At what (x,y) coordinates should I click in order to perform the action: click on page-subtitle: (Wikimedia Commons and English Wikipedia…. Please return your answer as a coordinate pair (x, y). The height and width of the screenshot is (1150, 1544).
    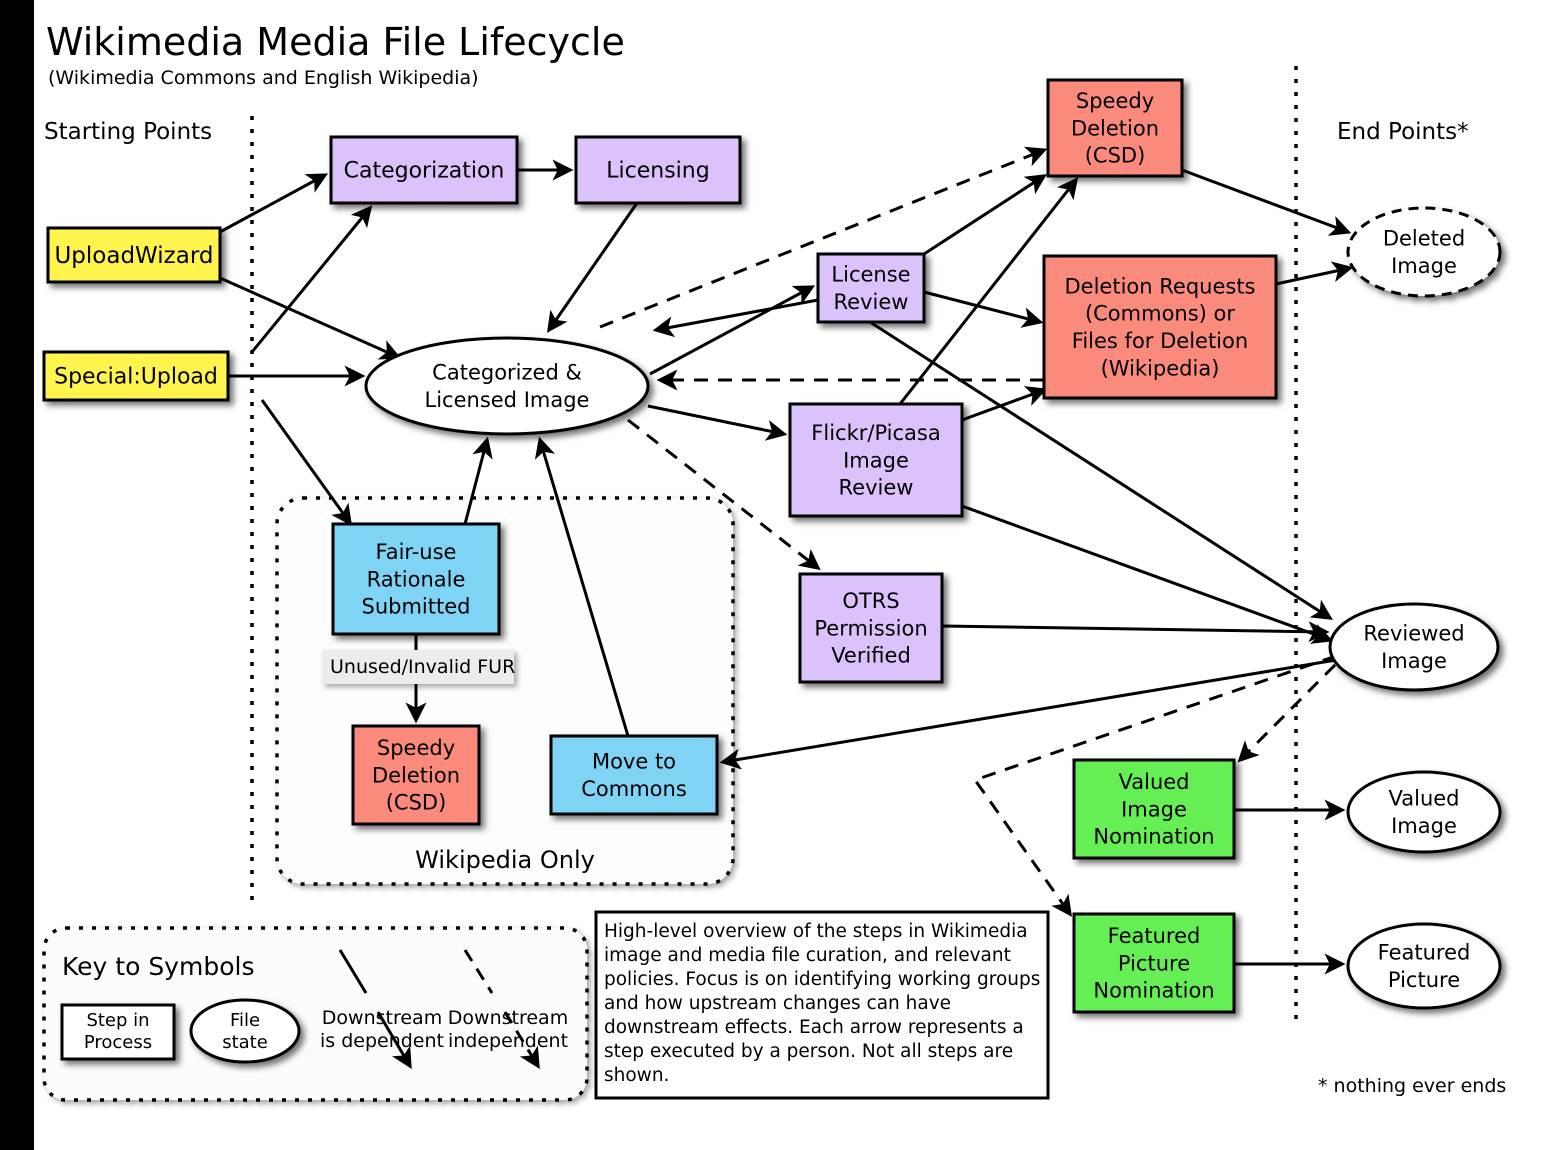
    Looking at the image, I should click on (263, 78).